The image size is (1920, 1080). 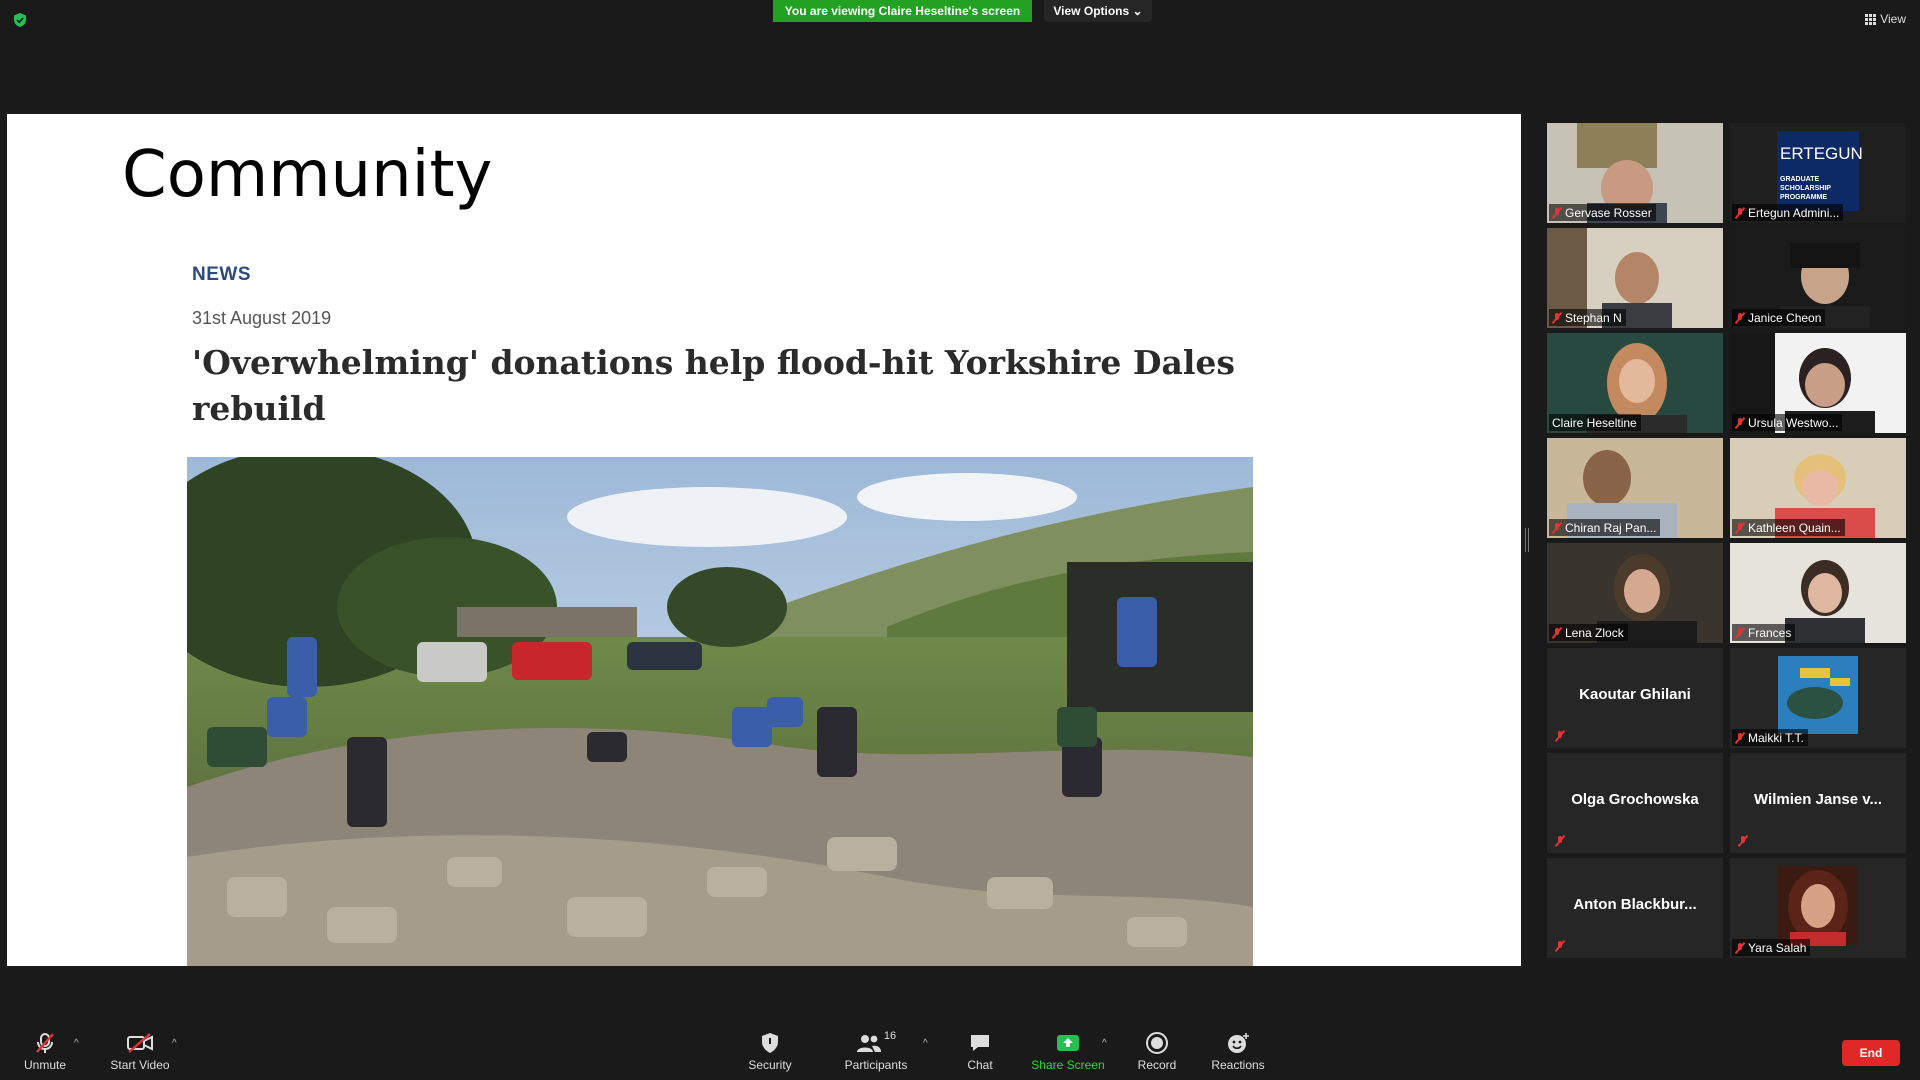 I want to click on video-options-caret: ^, so click(x=174, y=1043).